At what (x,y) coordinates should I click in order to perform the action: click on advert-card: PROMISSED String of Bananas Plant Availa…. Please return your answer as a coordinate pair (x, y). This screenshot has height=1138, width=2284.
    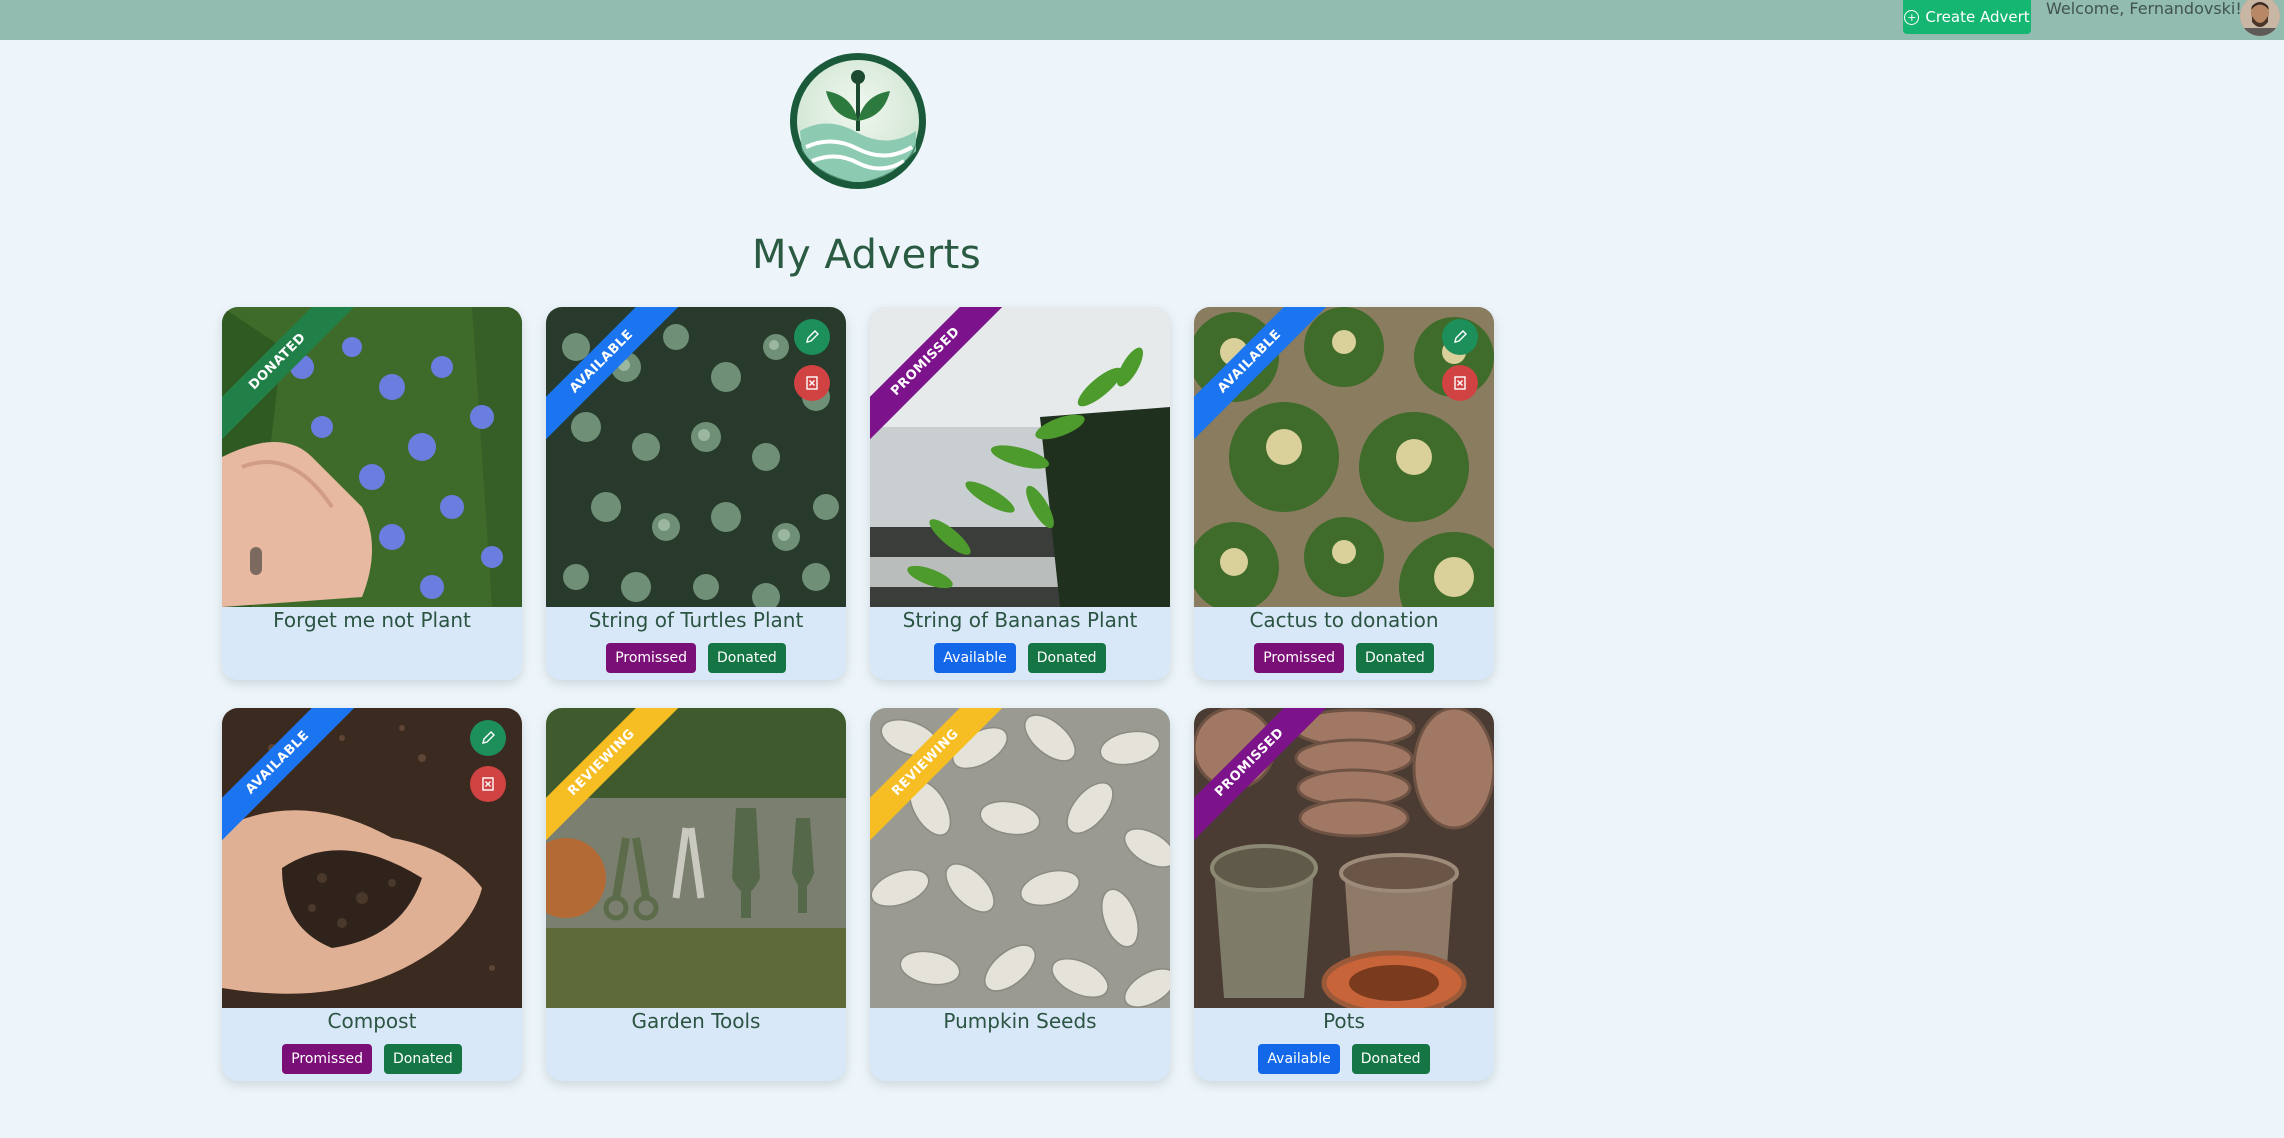
    Looking at the image, I should click on (1020, 493).